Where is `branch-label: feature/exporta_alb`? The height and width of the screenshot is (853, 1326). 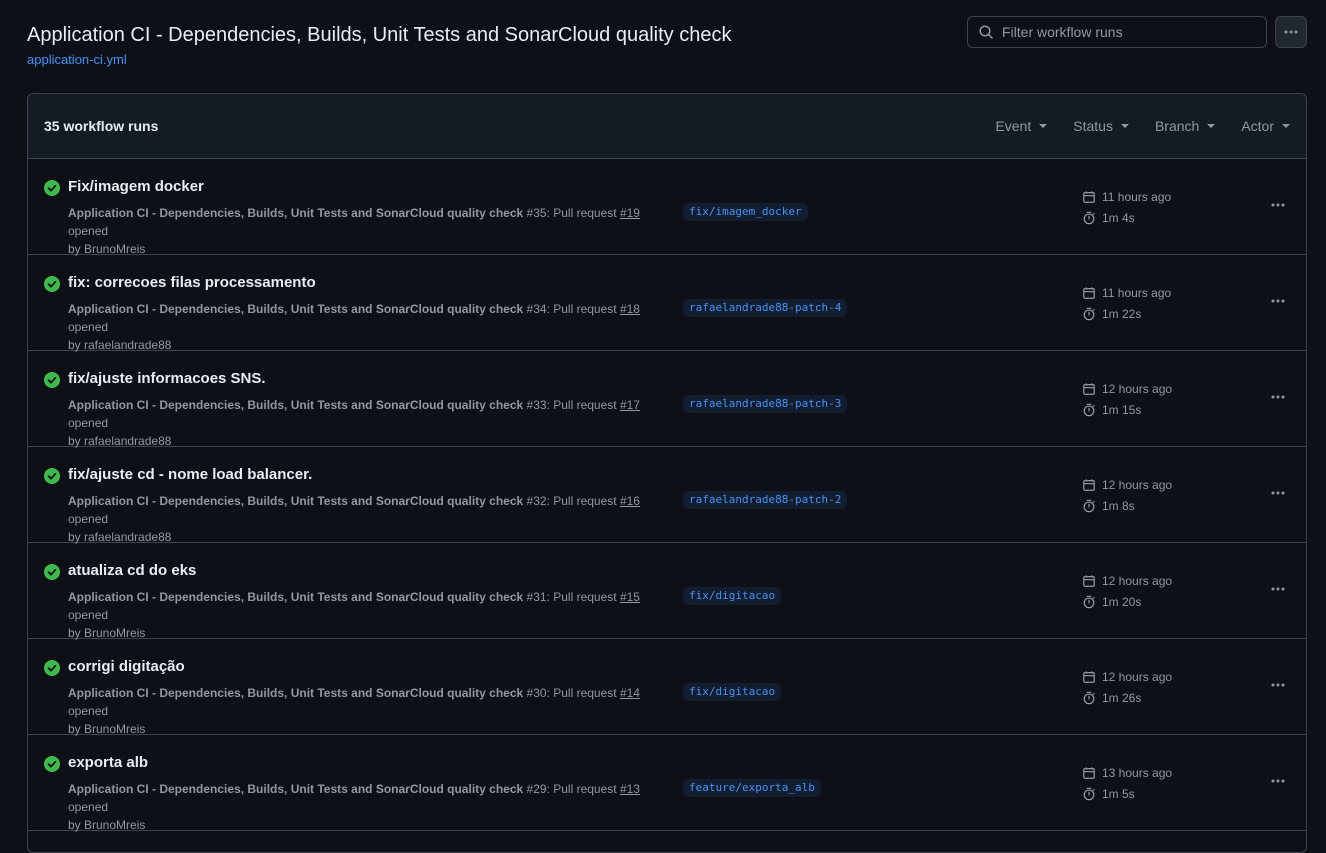
branch-label: feature/exporta_alb is located at coordinates (752, 788).